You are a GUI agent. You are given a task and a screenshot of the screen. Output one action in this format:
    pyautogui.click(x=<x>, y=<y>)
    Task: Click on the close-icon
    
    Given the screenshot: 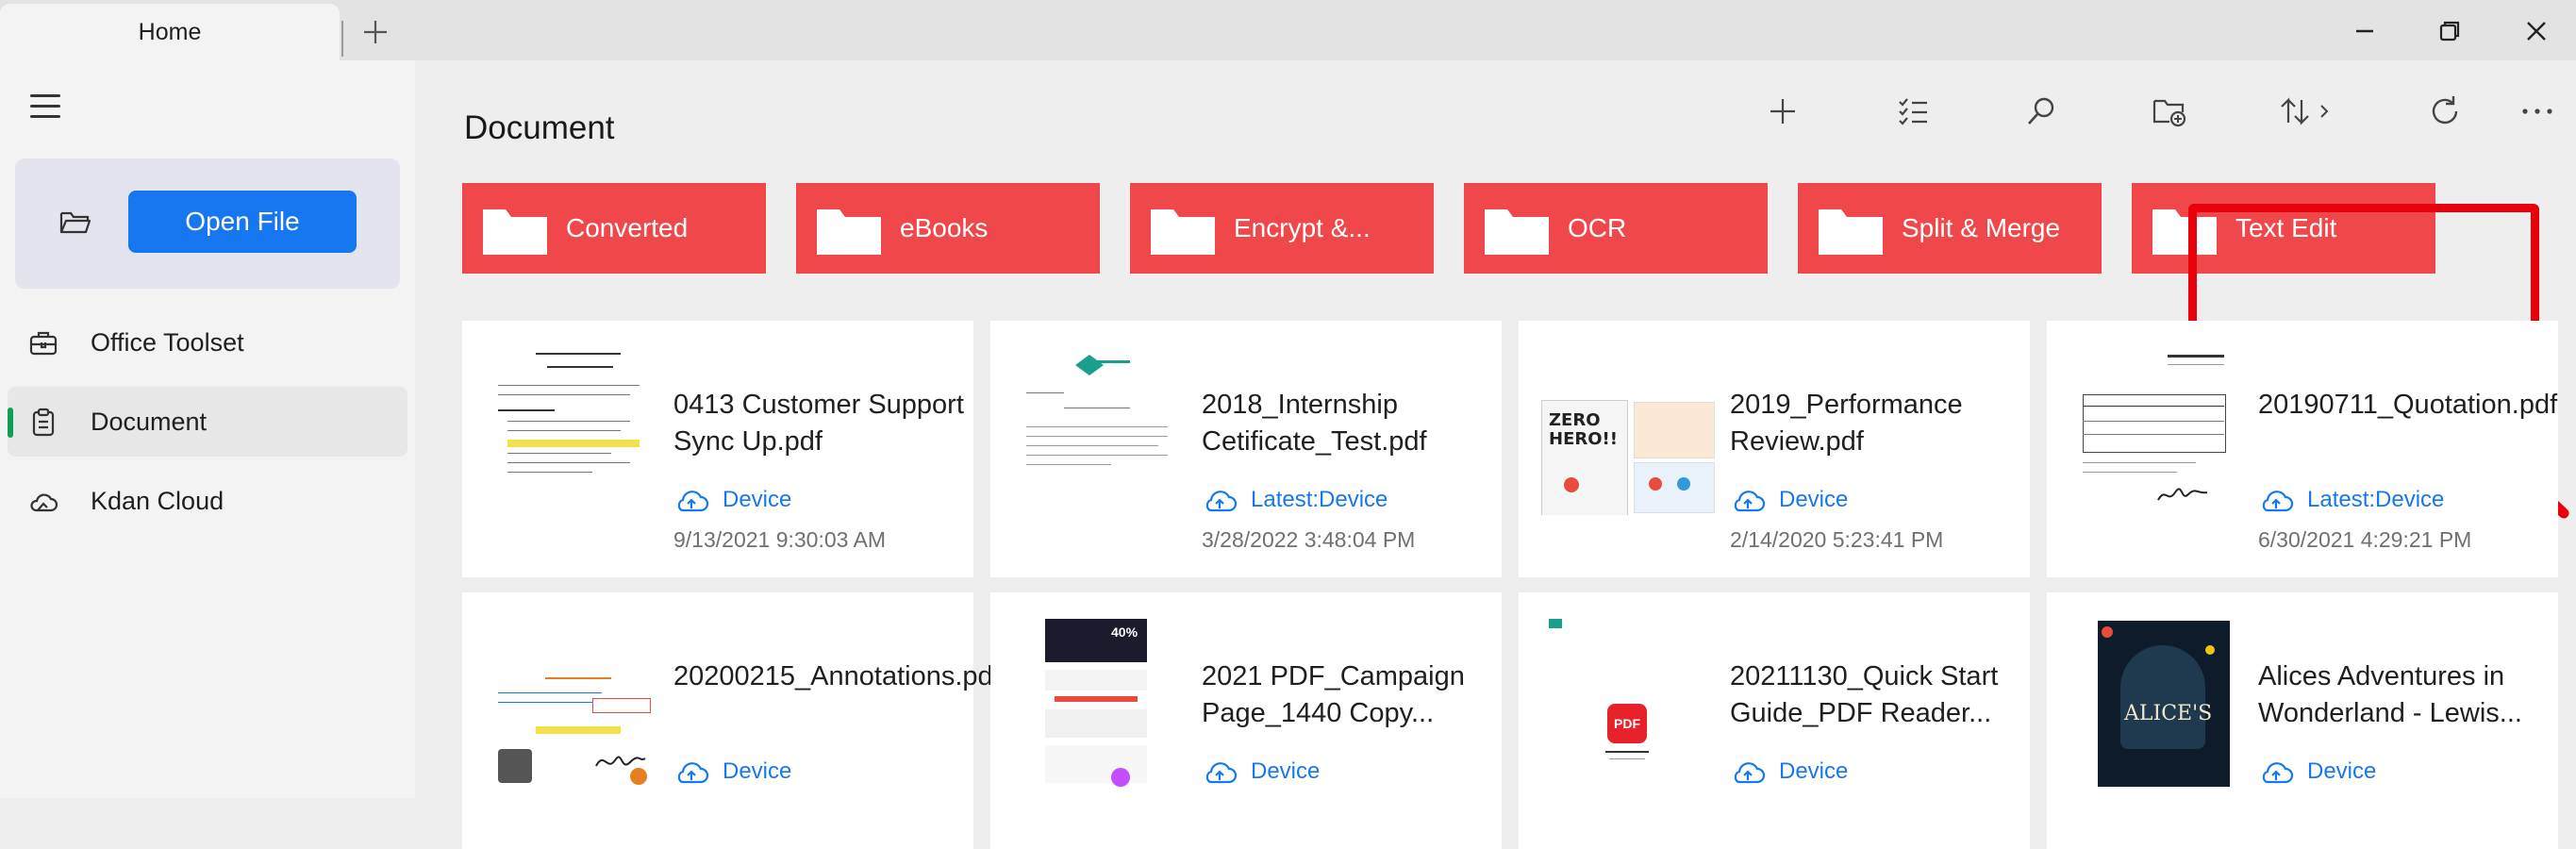 What is the action you would take?
    pyautogui.click(x=2536, y=31)
    